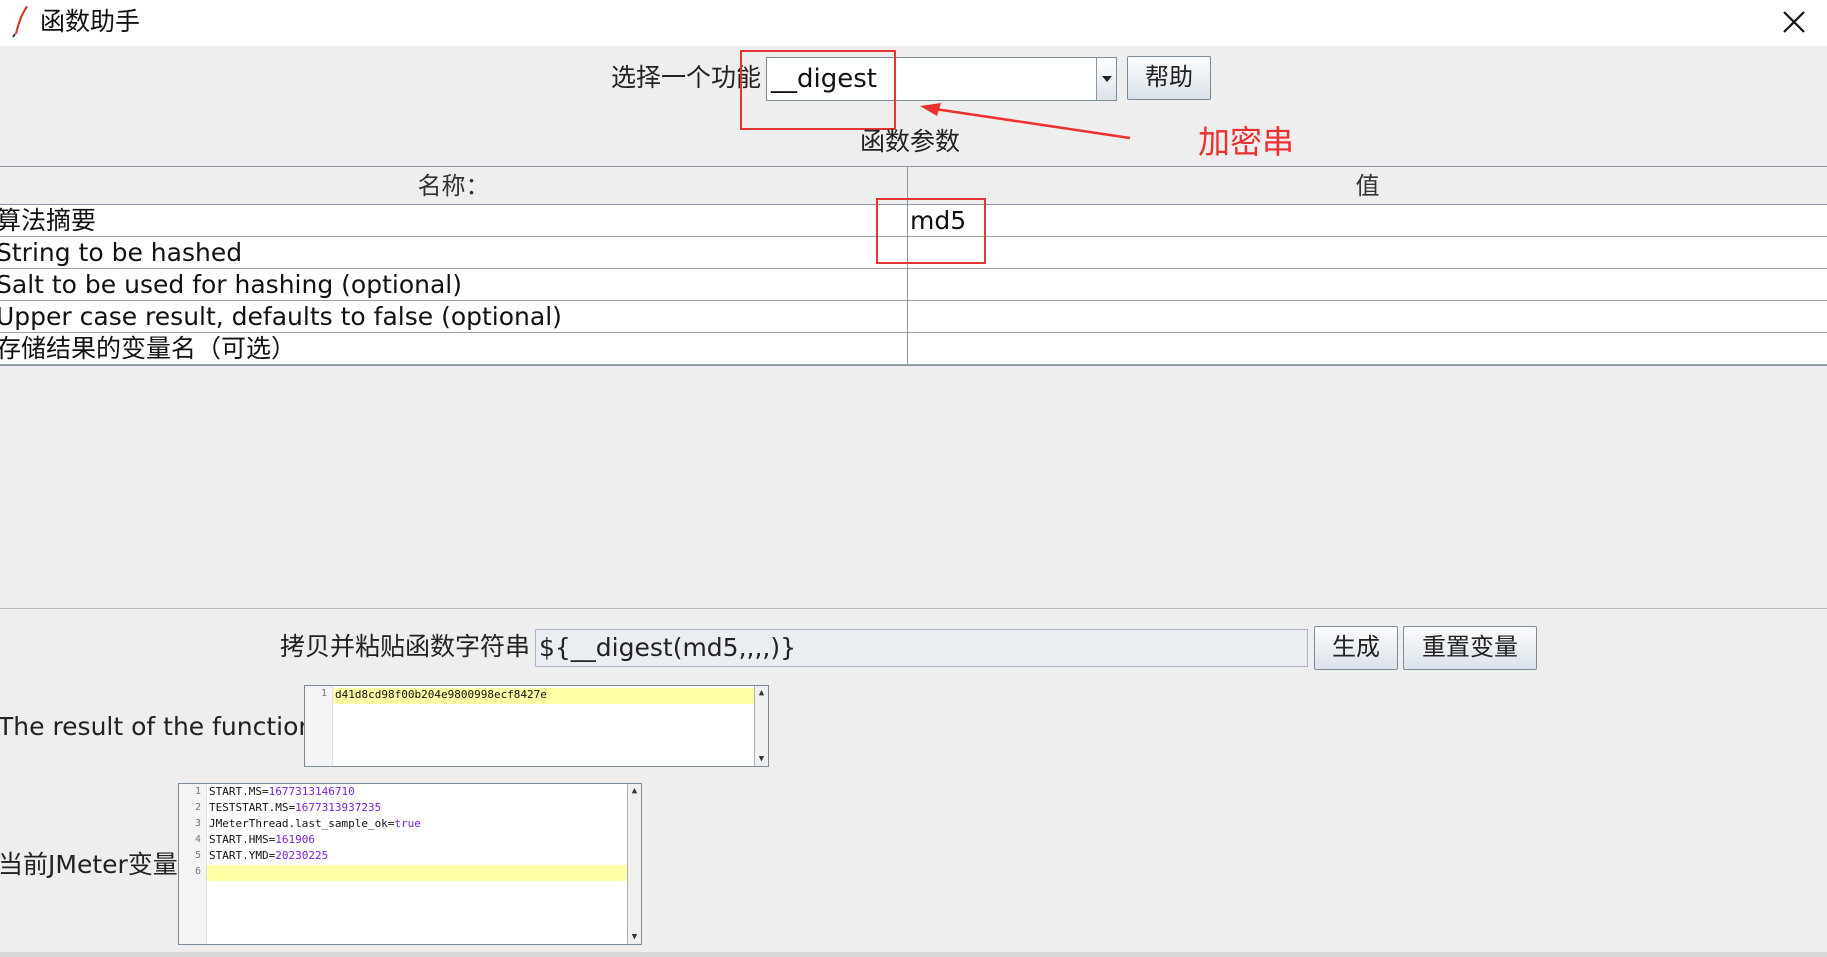 The height and width of the screenshot is (957, 1827). What do you see at coordinates (1367, 186) in the screenshot?
I see `column-header-value: 值` at bounding box center [1367, 186].